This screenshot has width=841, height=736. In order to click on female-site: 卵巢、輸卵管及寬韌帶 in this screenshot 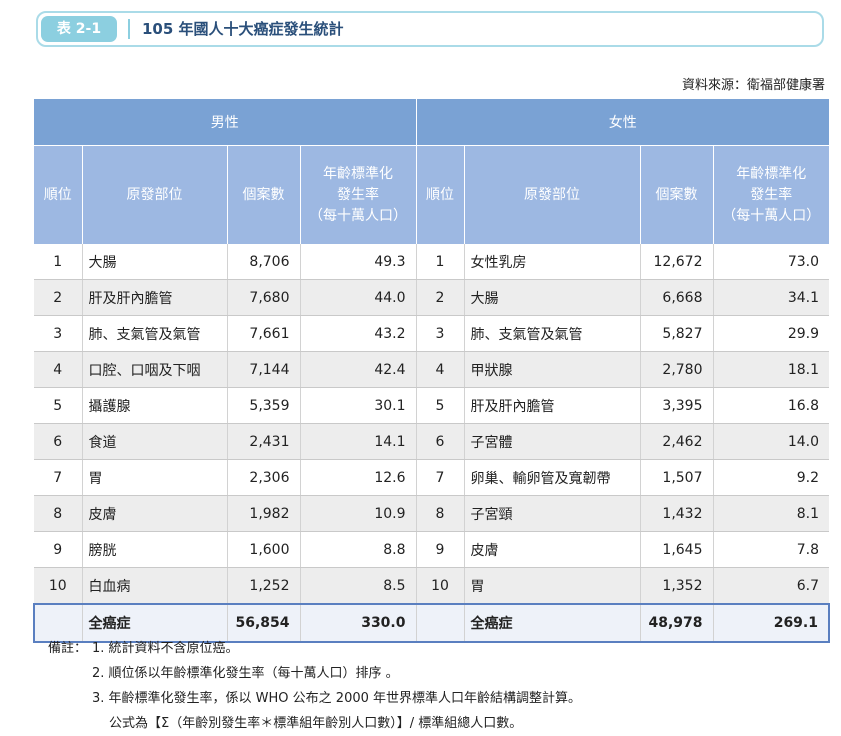, I will do `click(552, 477)`.